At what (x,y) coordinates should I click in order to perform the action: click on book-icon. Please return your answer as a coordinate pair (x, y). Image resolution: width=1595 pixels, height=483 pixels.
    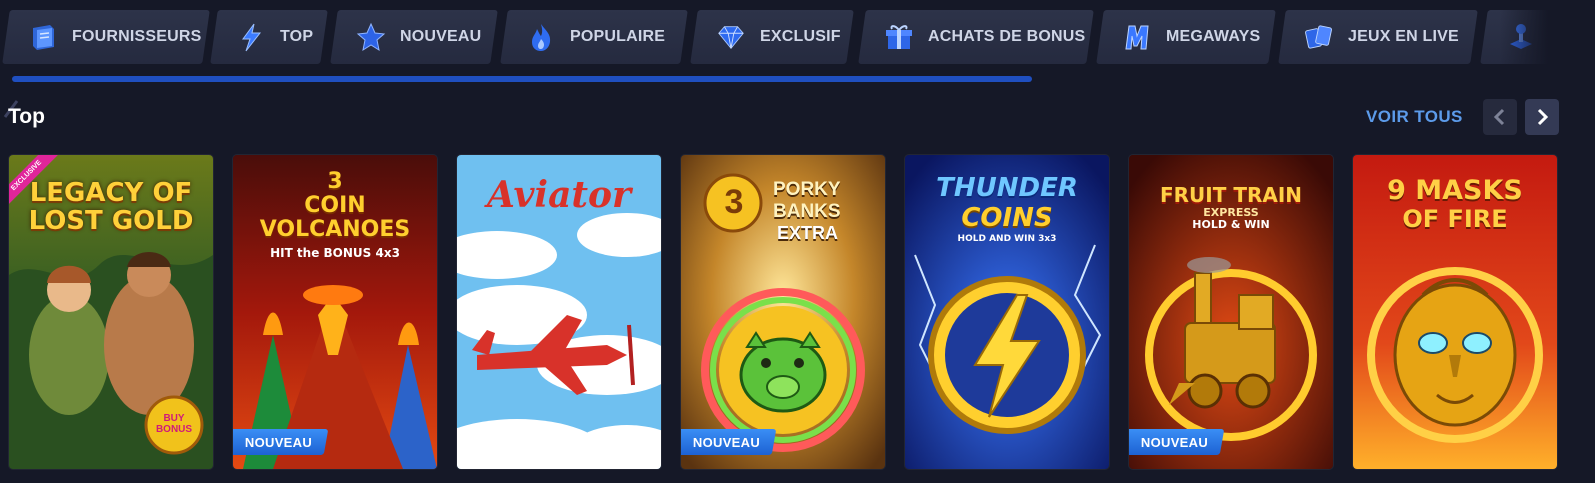
    Looking at the image, I should click on (43, 37).